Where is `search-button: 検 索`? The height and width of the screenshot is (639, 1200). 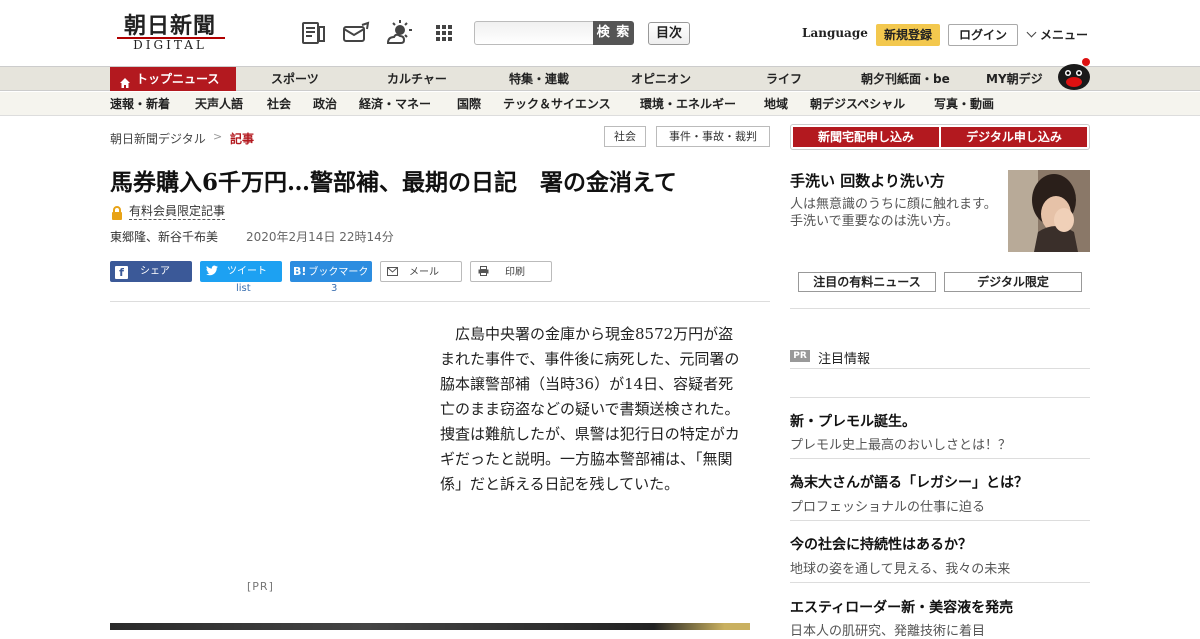 search-button: 検 索 is located at coordinates (613, 33).